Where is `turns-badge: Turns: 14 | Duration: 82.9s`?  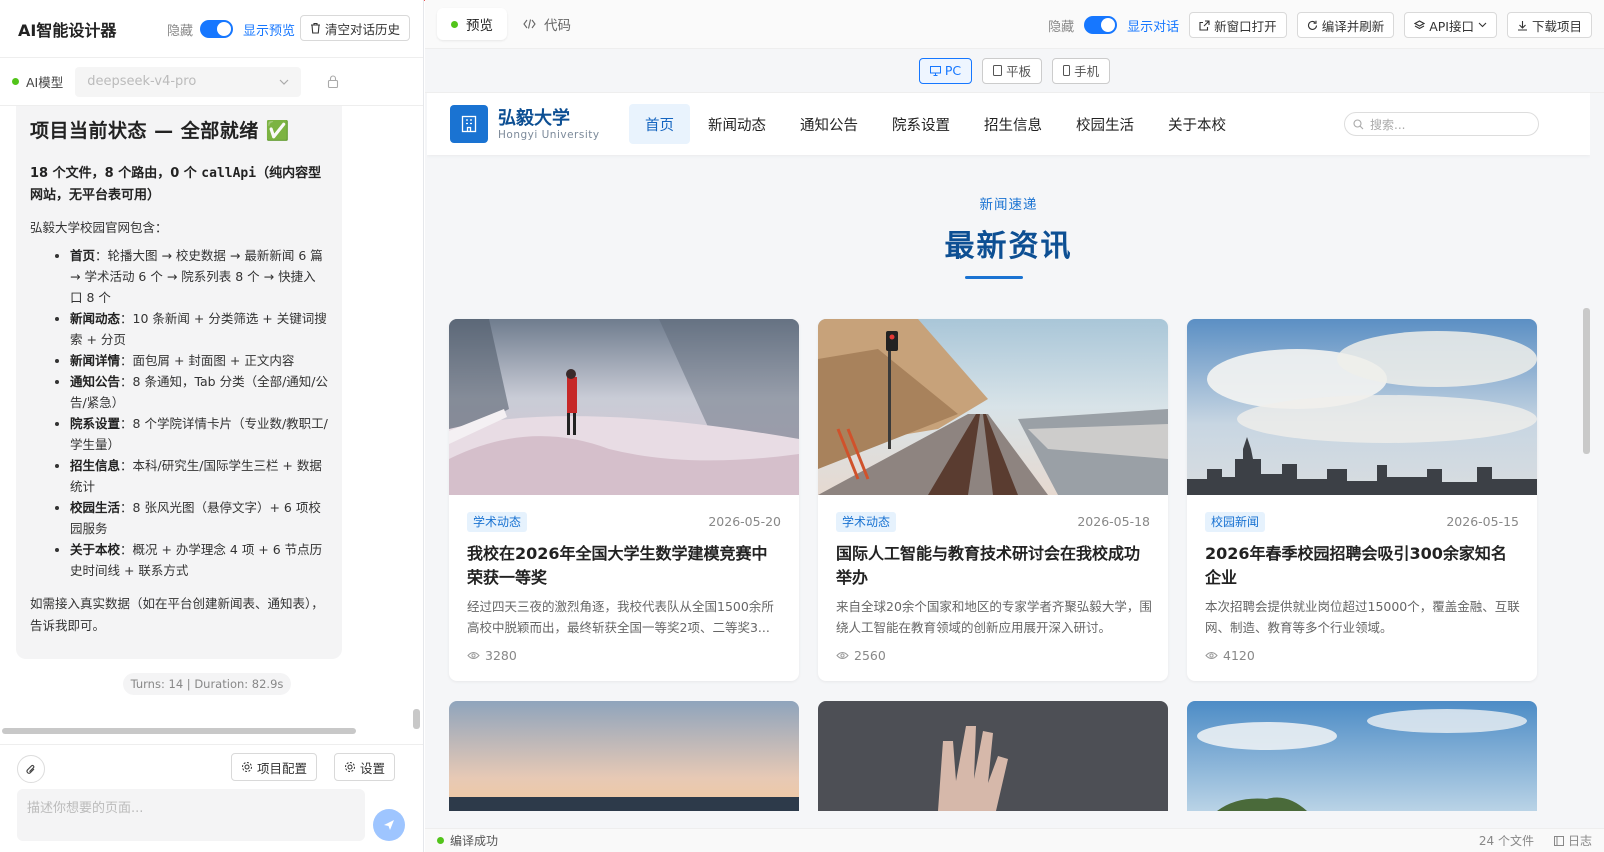
turns-badge: Turns: 14 | Duration: 82.9s is located at coordinates (207, 684).